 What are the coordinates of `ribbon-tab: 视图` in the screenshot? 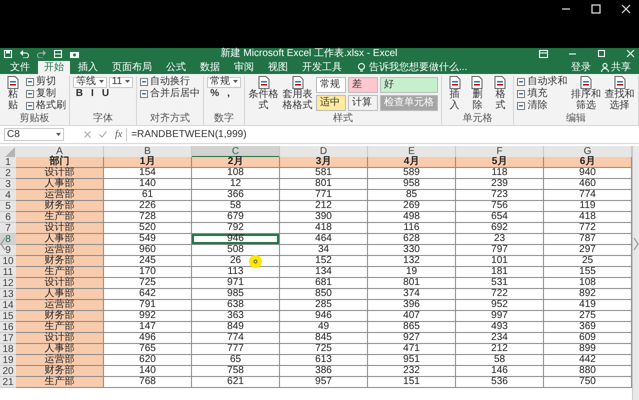 It's located at (278, 67).